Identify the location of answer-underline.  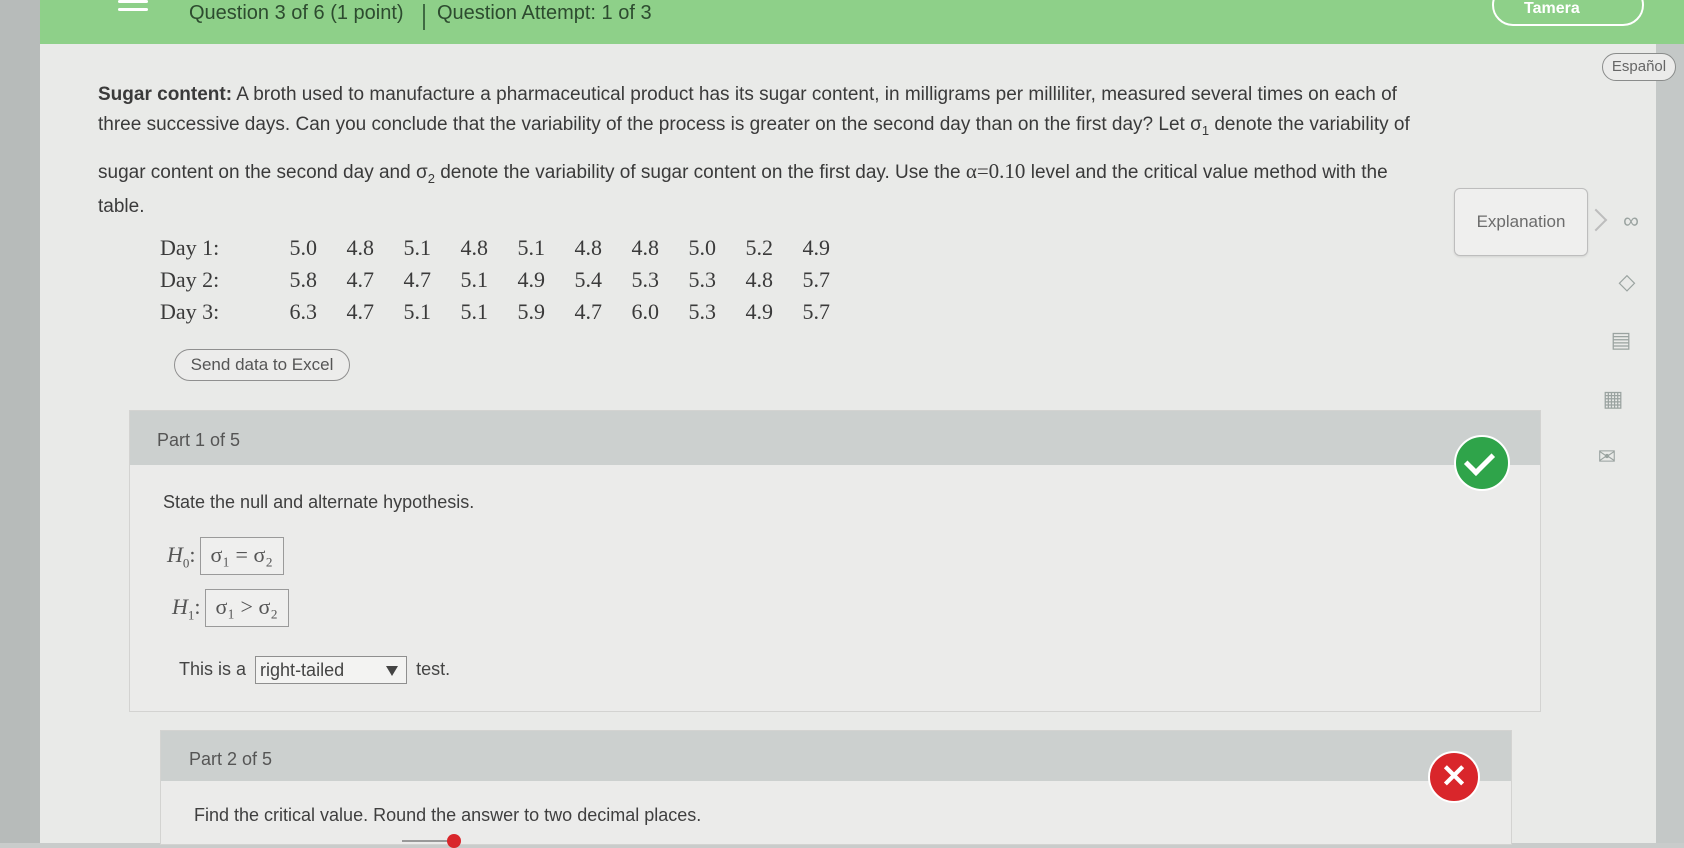
(425, 841).